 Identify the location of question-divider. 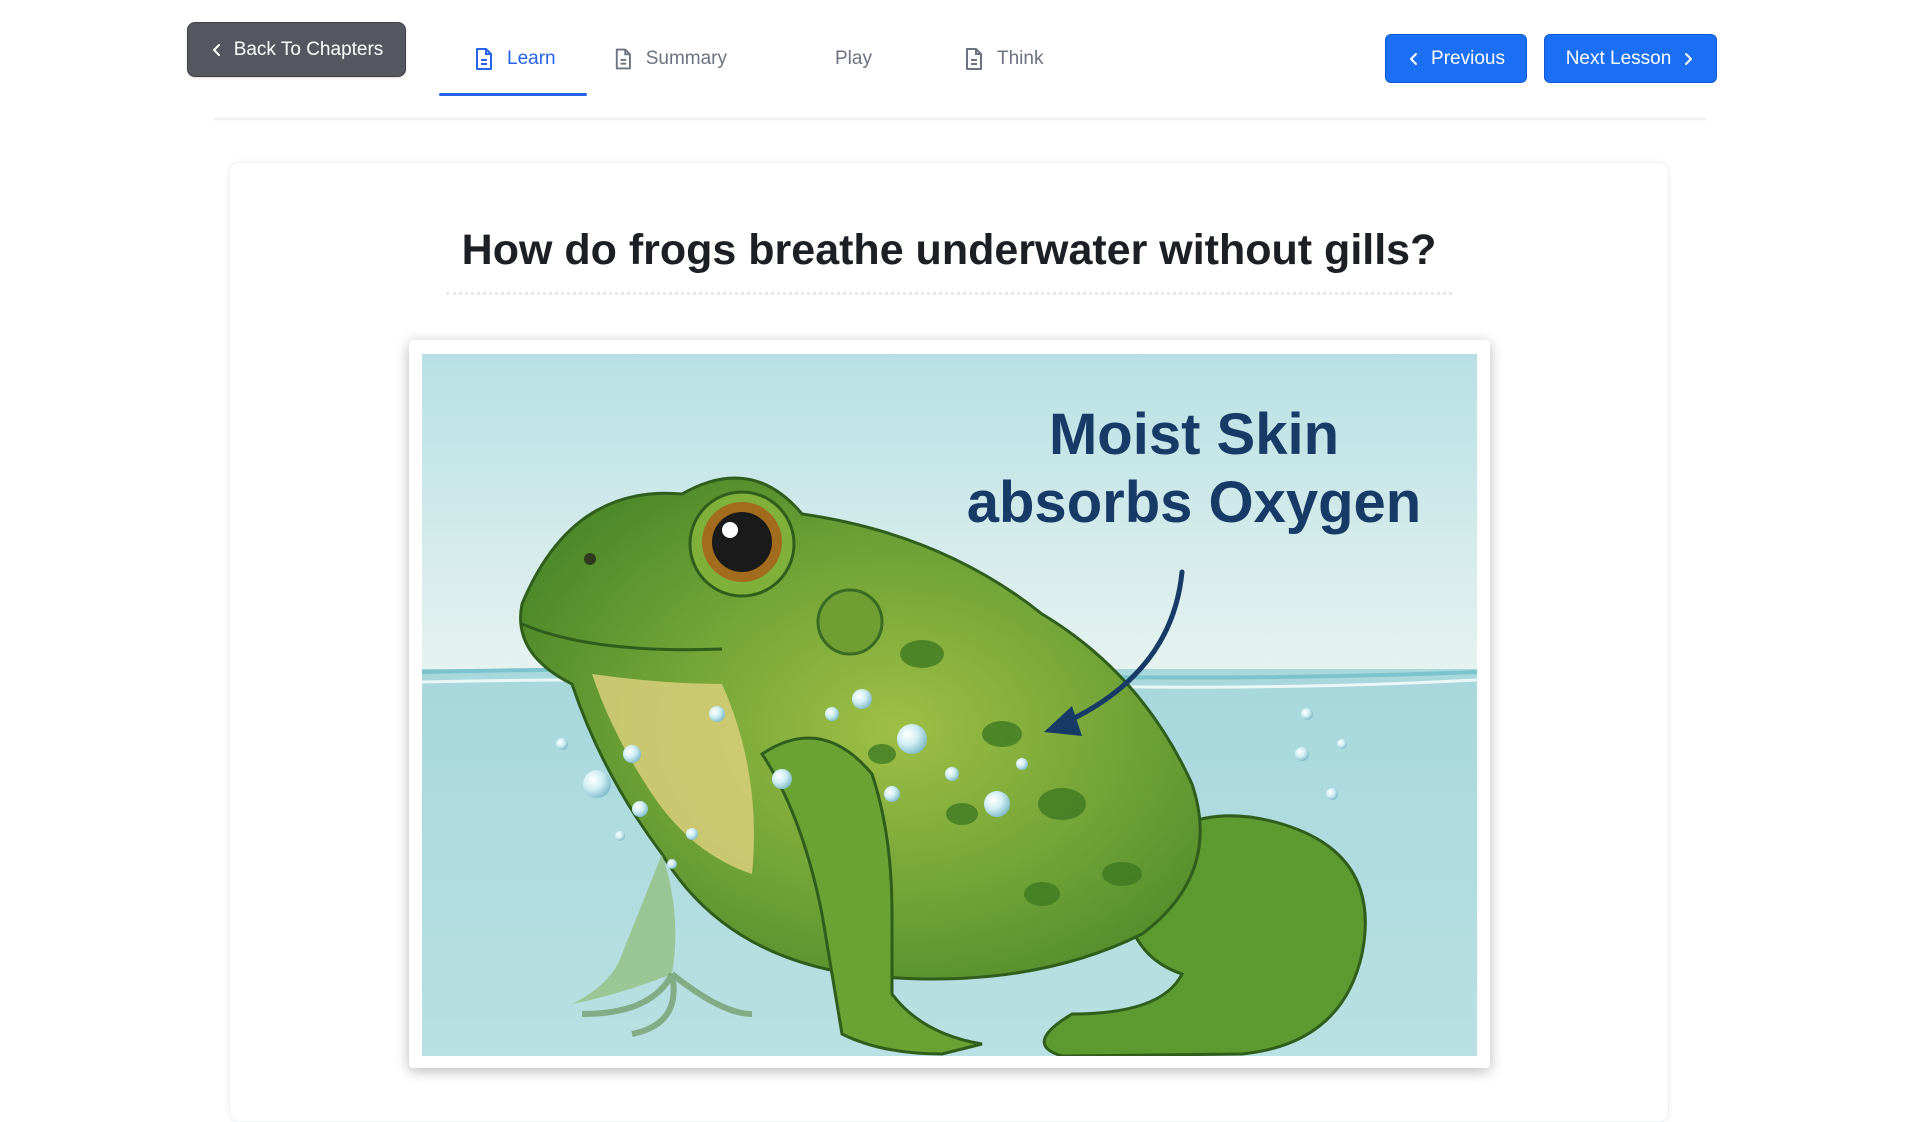
(949, 293).